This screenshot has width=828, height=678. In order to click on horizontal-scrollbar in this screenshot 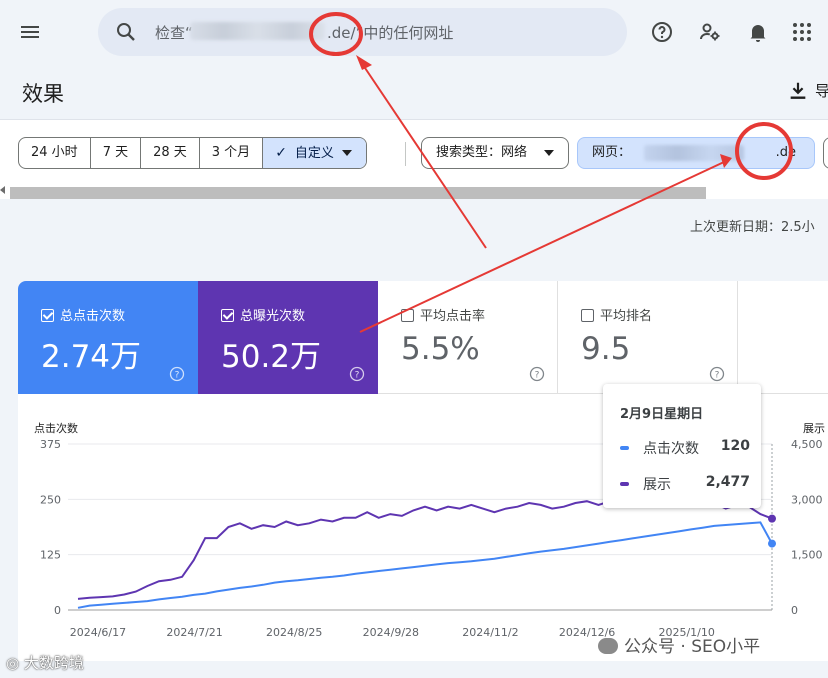, I will do `click(358, 193)`.